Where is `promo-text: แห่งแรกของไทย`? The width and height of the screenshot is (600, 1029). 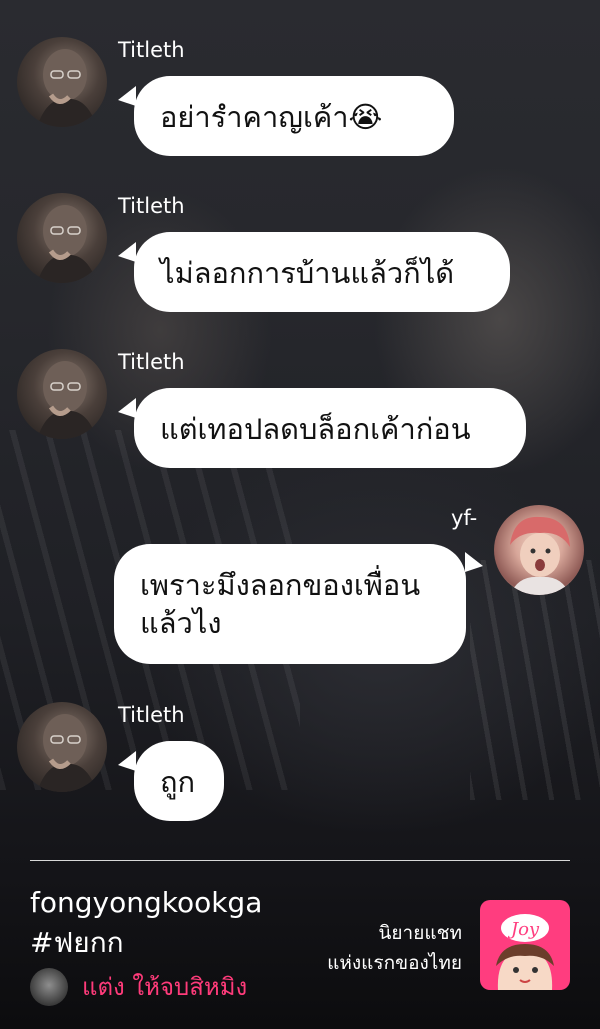 promo-text: แห่งแรกของไทย is located at coordinates (394, 963).